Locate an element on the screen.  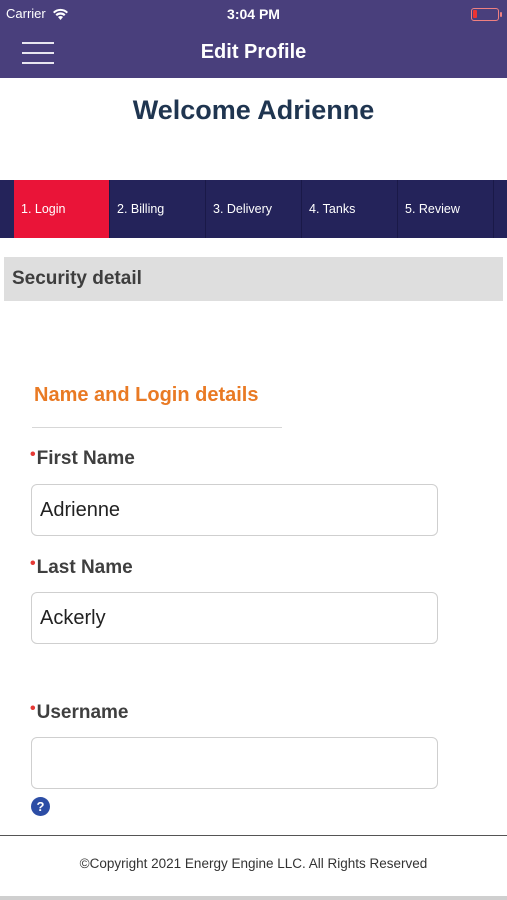
nav-bar: Edit Profile is located at coordinates (253, 53).